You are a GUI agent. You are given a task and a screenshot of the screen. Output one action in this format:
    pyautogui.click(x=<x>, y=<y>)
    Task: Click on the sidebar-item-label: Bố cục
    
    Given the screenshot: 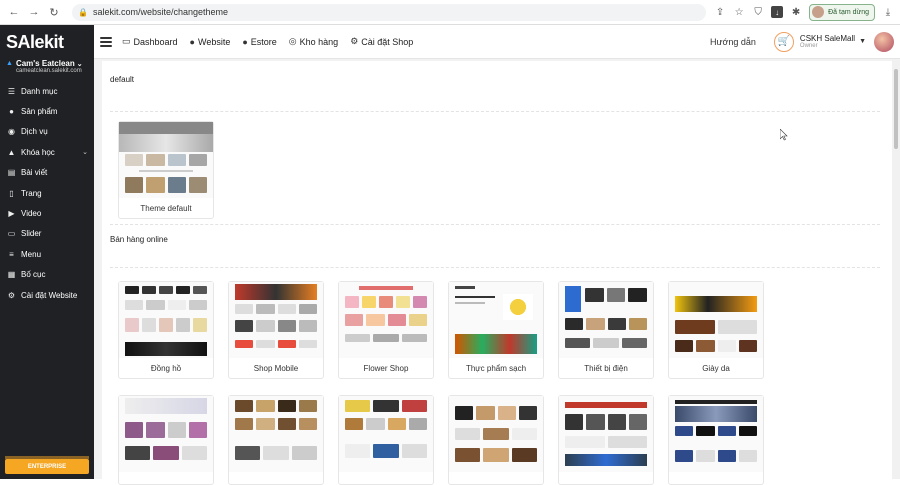 What is the action you would take?
    pyautogui.click(x=33, y=275)
    